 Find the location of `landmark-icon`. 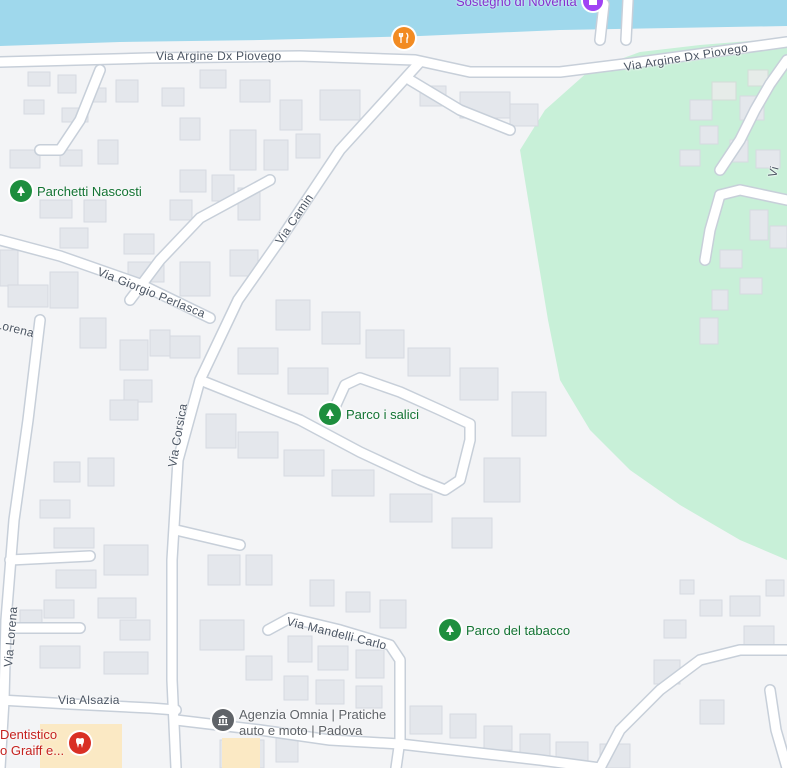

landmark-icon is located at coordinates (592, 5).